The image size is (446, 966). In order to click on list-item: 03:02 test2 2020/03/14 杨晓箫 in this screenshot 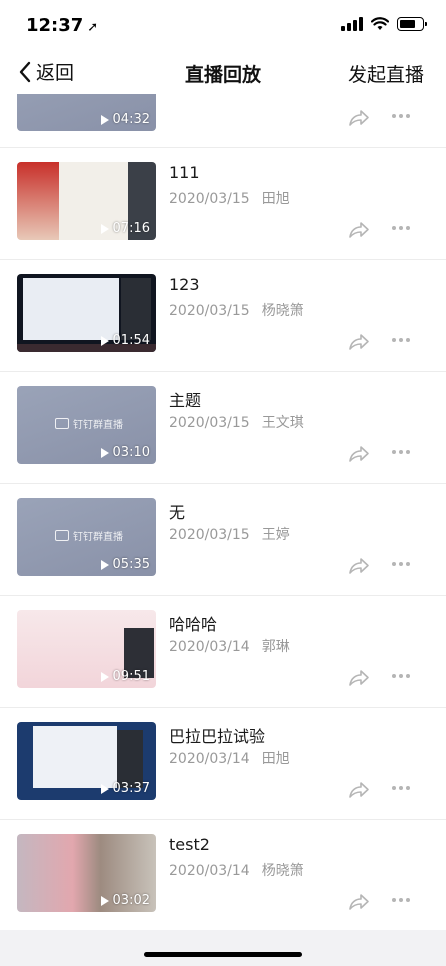, I will do `click(223, 875)`.